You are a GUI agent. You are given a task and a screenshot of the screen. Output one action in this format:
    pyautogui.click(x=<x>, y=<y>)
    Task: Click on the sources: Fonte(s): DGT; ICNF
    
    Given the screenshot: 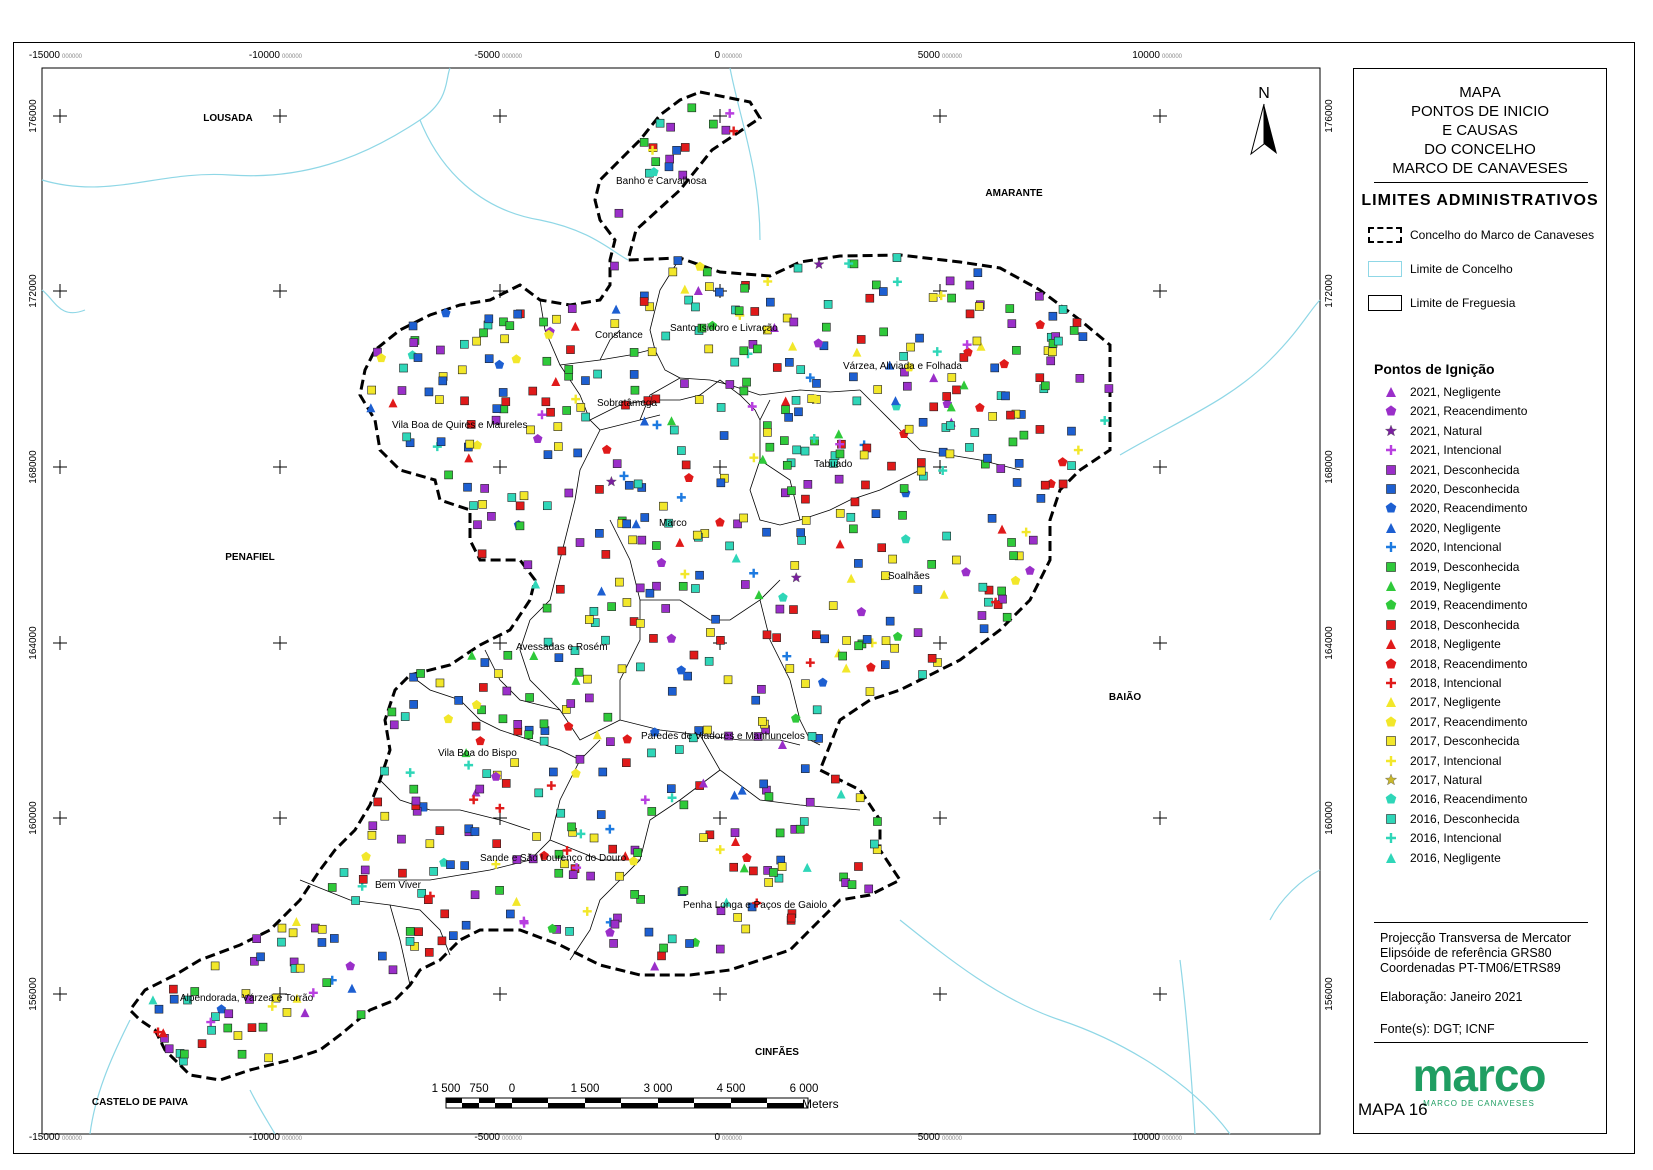 What is the action you would take?
    pyautogui.click(x=1437, y=1029)
    